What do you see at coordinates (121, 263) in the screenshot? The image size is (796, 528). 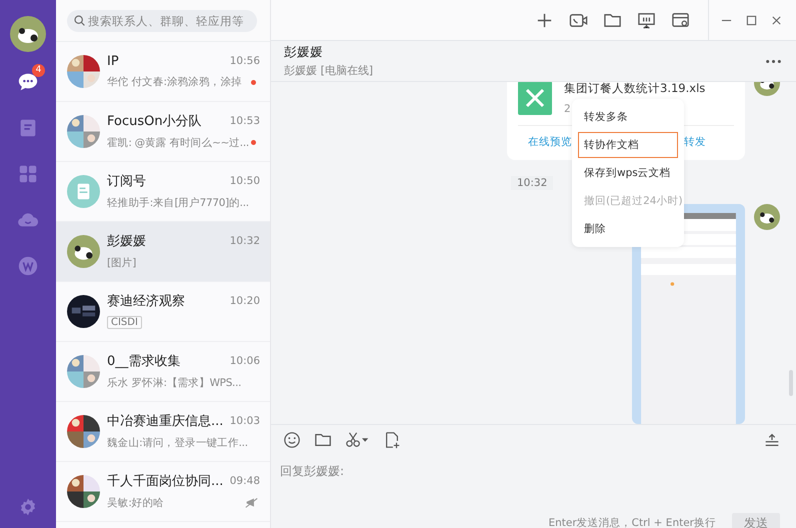 I see `message-preview: [图片]` at bounding box center [121, 263].